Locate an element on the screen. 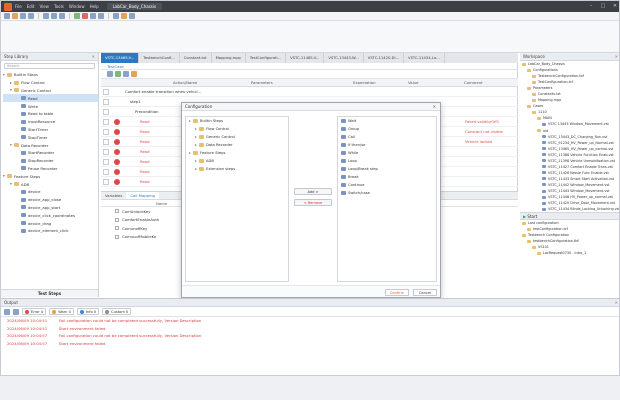 This screenshot has width=620, height=400. selected-step-item: Group is located at coordinates (387, 129).